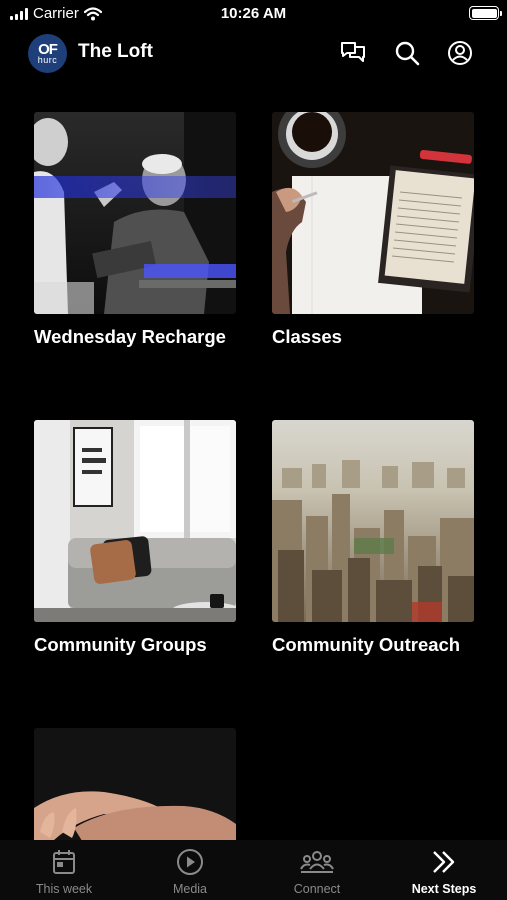 This screenshot has height=900, width=507. What do you see at coordinates (190, 889) in the screenshot?
I see `tab-label: Media` at bounding box center [190, 889].